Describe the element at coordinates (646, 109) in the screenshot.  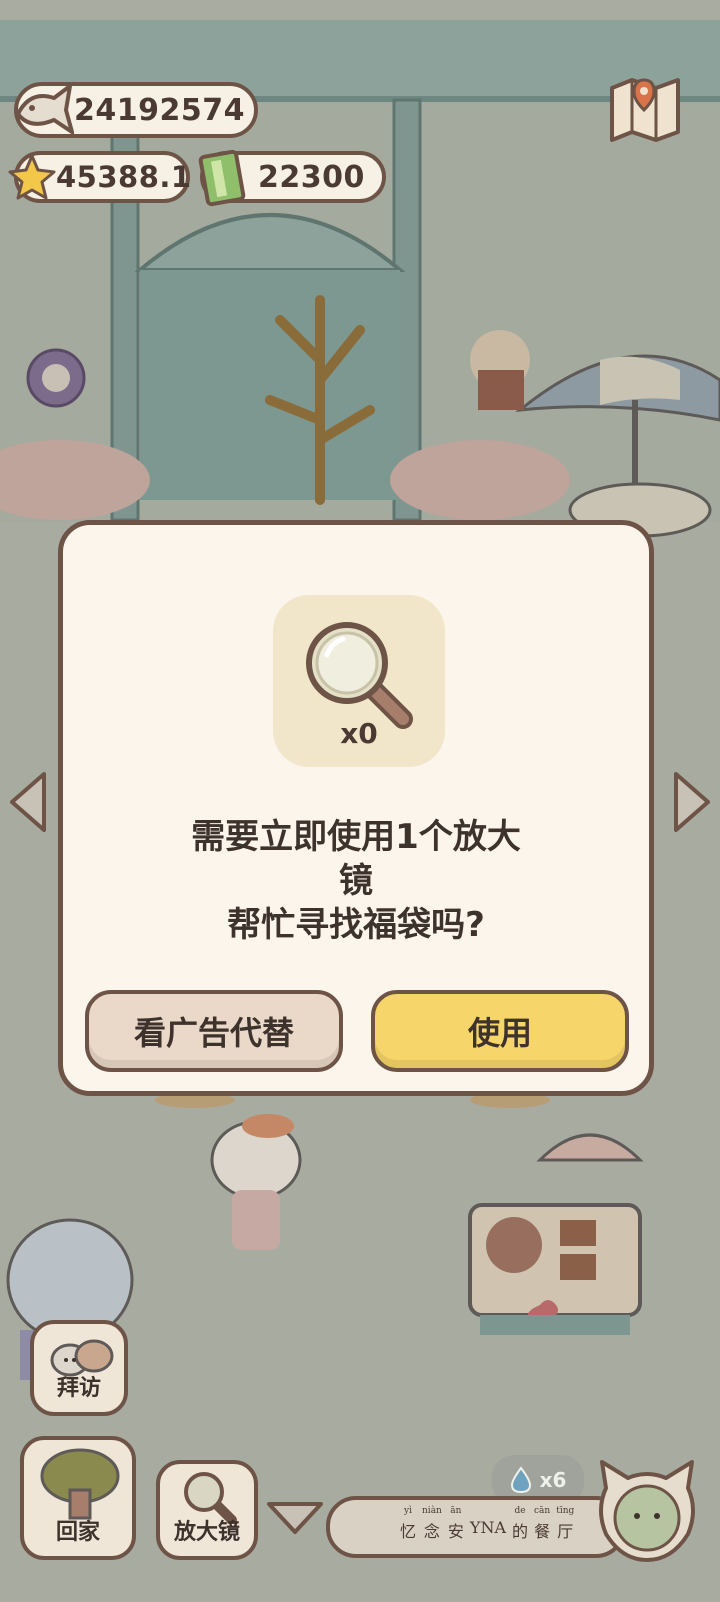
I see `map-icon` at that location.